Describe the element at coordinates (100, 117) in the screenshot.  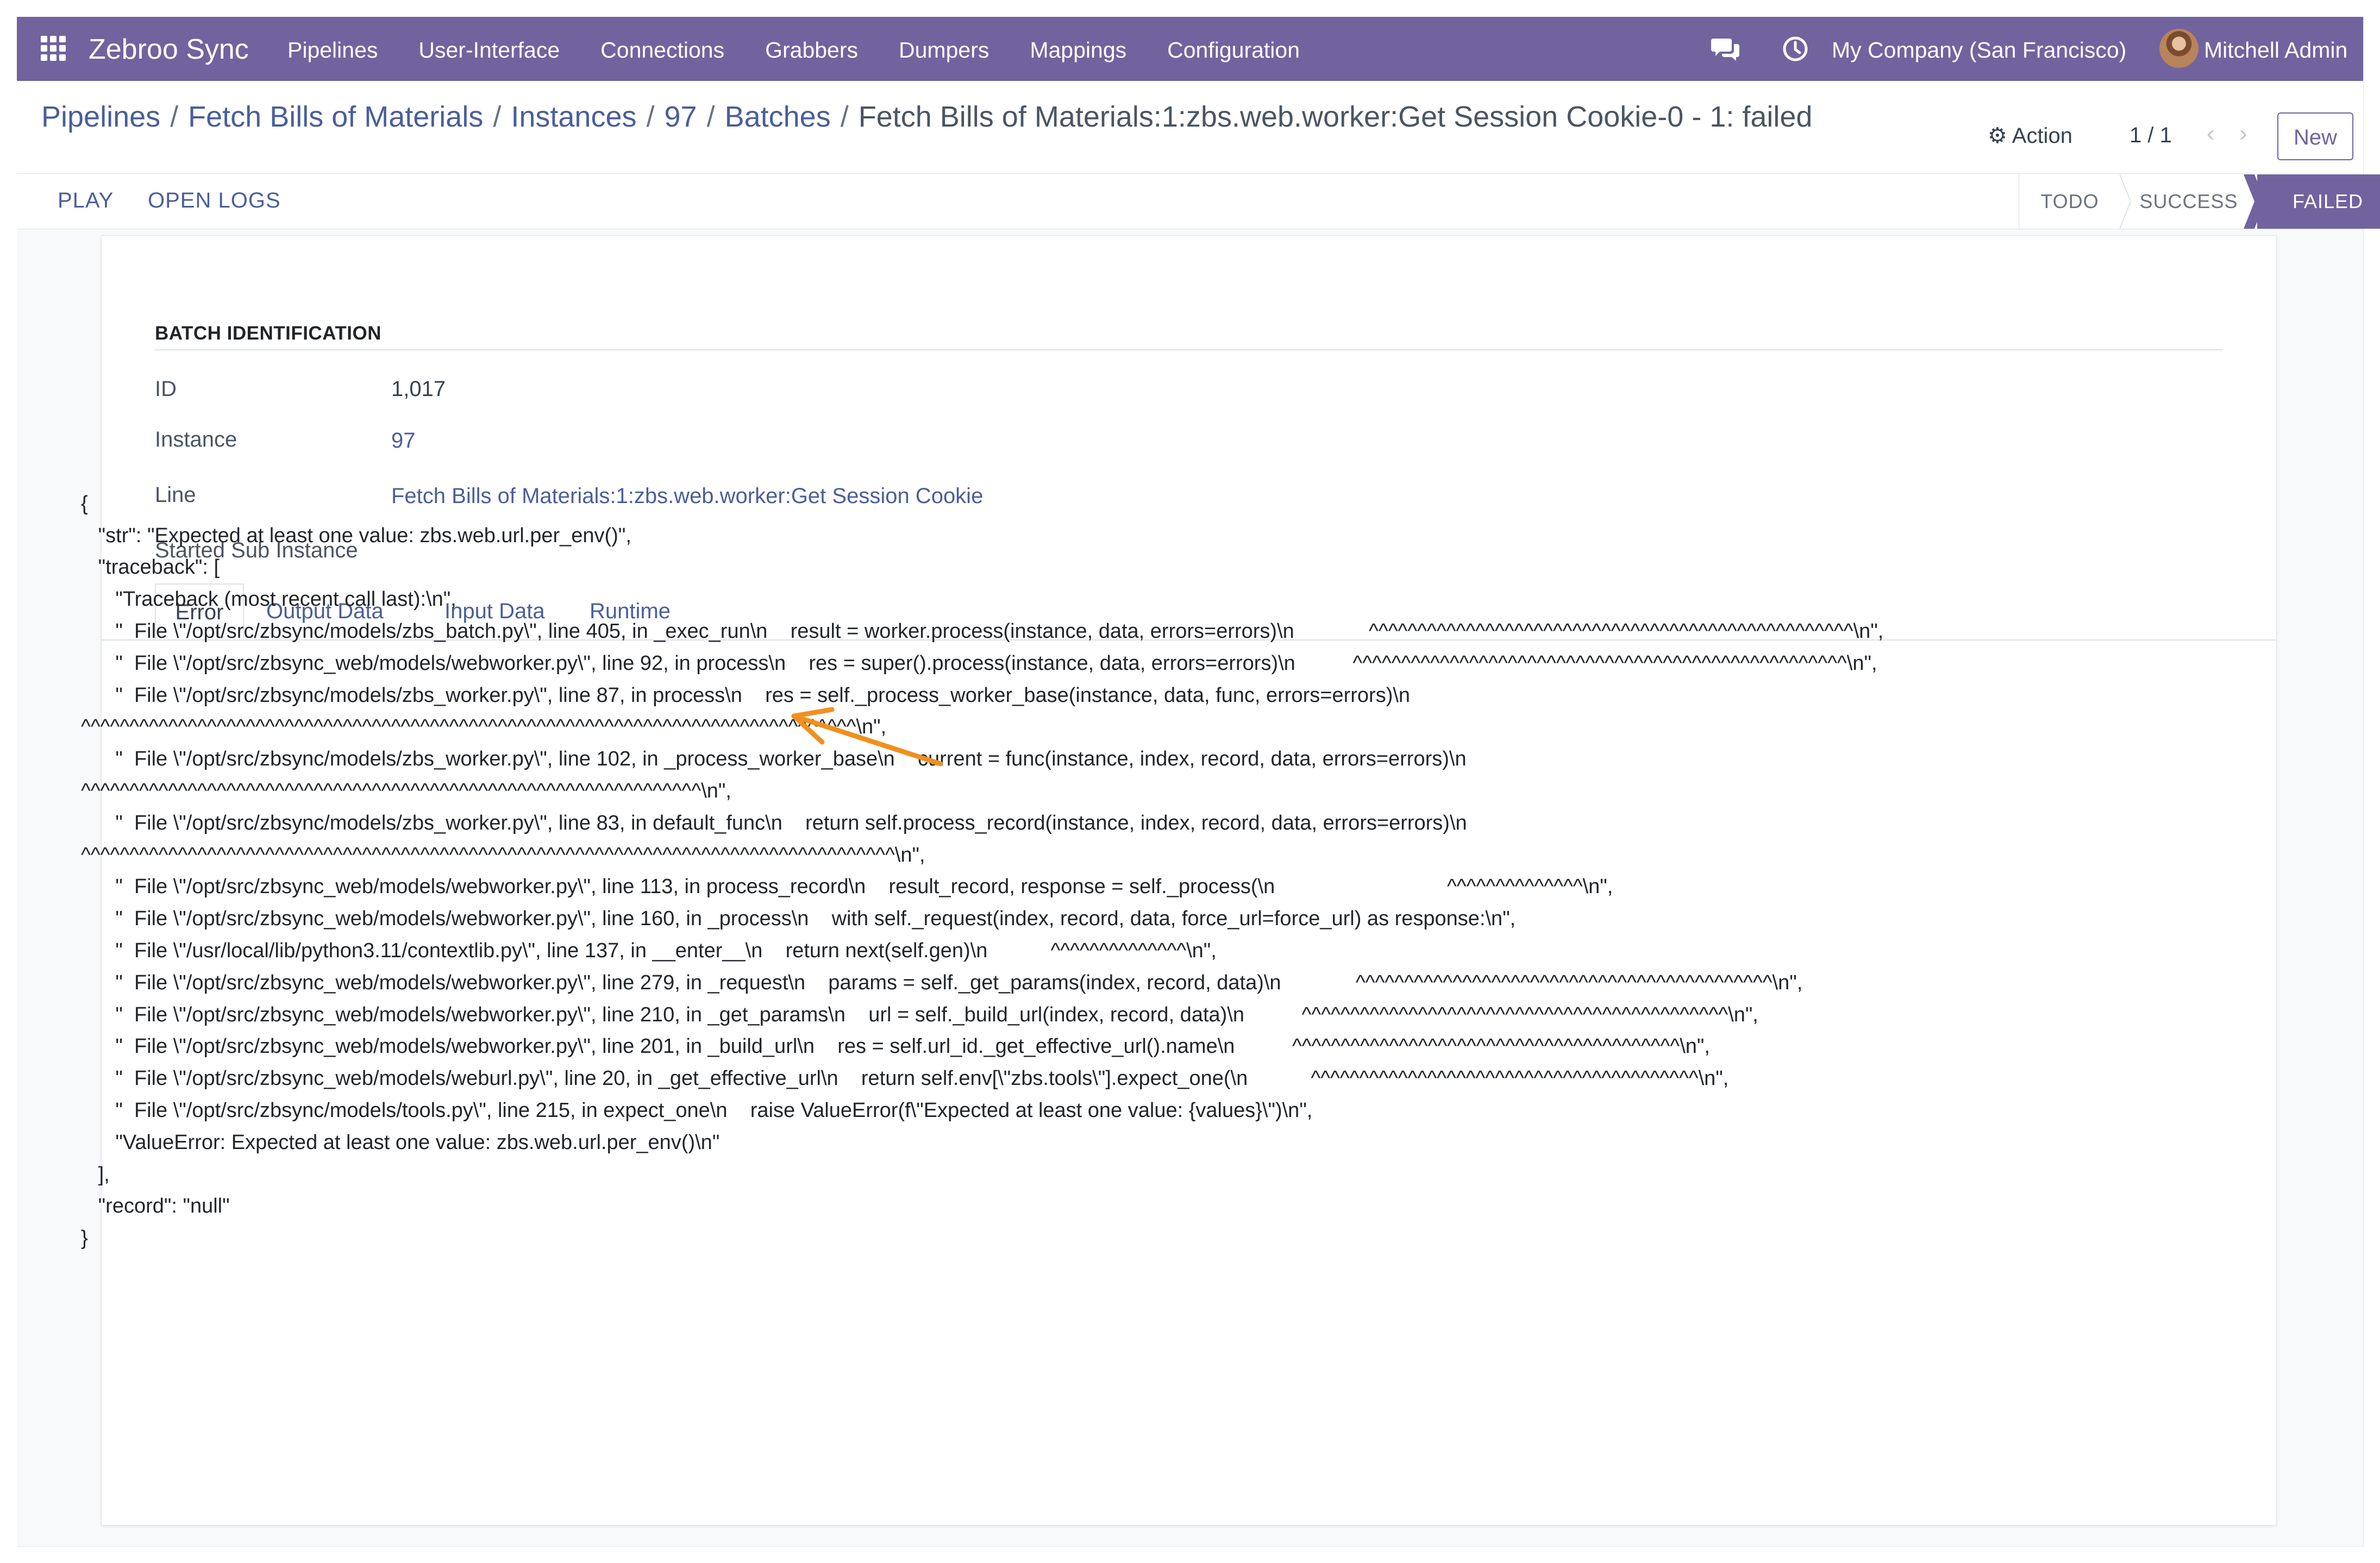
I see `breadcrumb-pipelines: Pipelines` at that location.